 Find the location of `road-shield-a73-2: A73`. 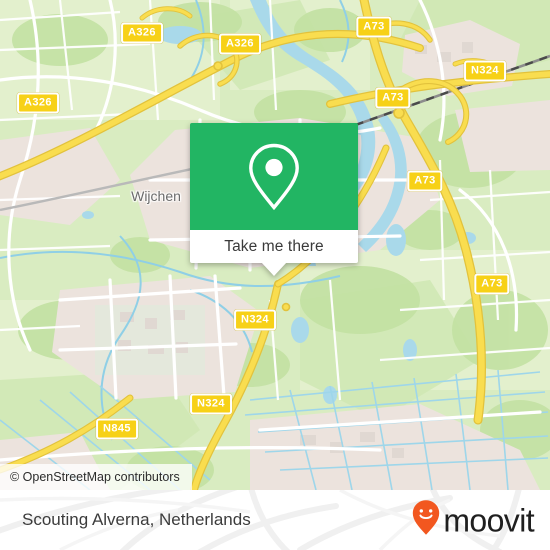

road-shield-a73-2: A73 is located at coordinates (393, 98).